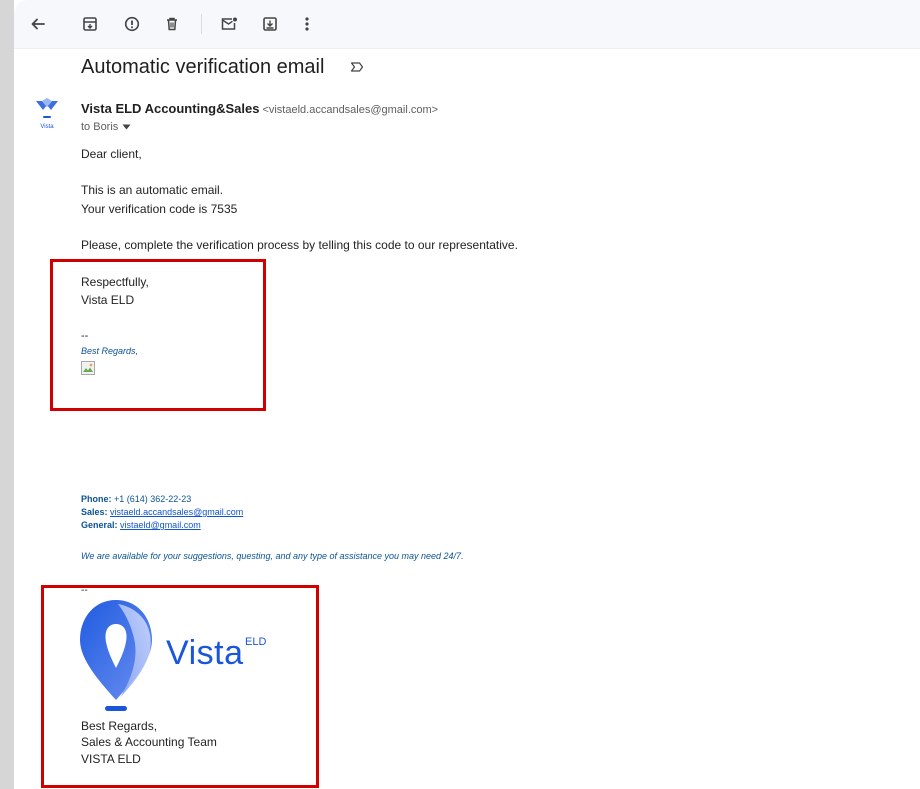 The height and width of the screenshot is (789, 920). What do you see at coordinates (7, 394) in the screenshot?
I see `window-edge` at bounding box center [7, 394].